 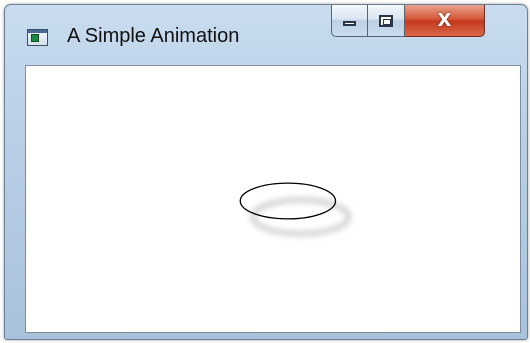 I want to click on close-icon: X, so click(x=444, y=20).